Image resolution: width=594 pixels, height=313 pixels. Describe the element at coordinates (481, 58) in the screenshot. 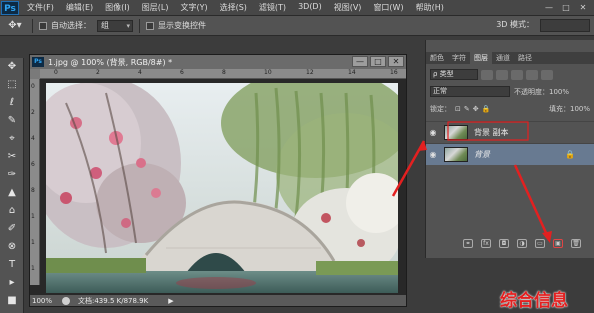

I see `tab-layers: 图层` at that location.